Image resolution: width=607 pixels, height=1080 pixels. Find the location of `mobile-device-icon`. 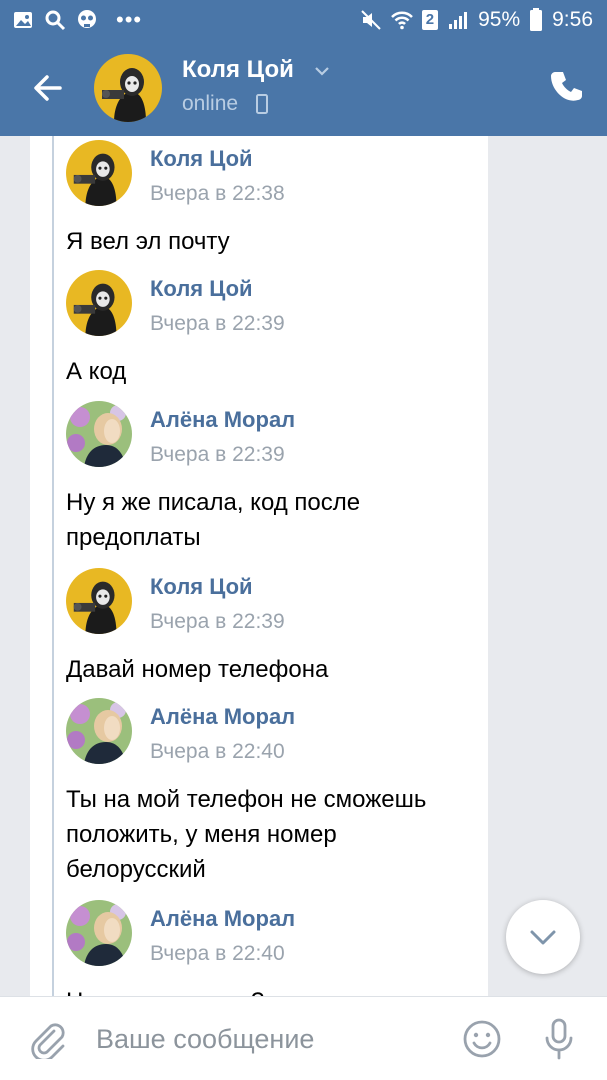

mobile-device-icon is located at coordinates (262, 104).